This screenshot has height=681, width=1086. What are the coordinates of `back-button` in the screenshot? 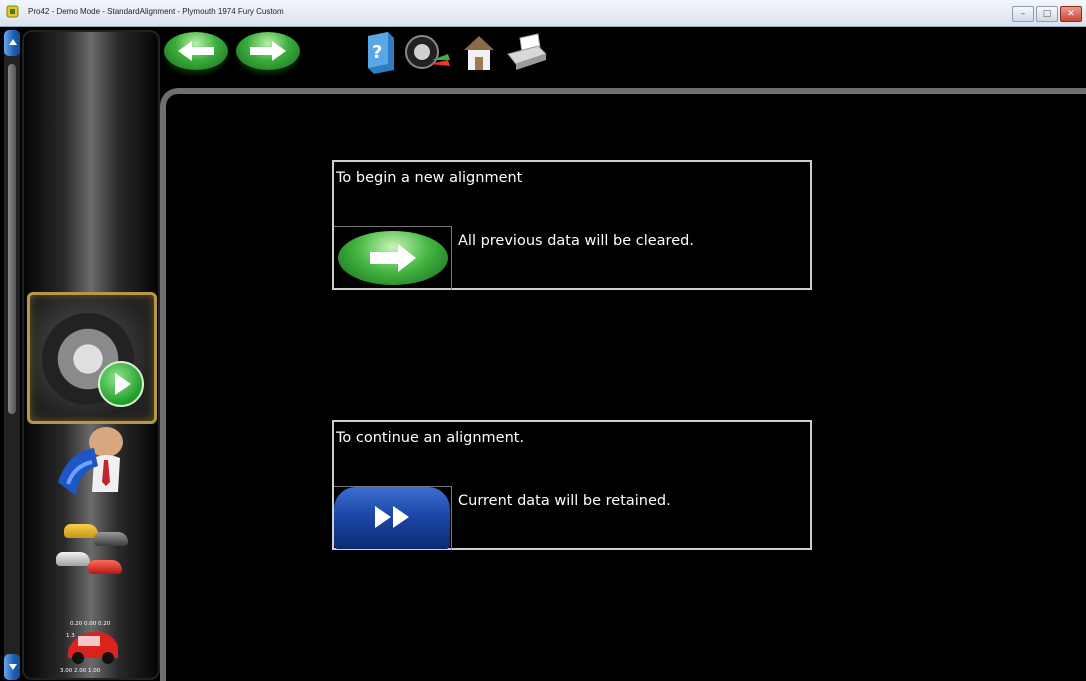 It's located at (196, 51).